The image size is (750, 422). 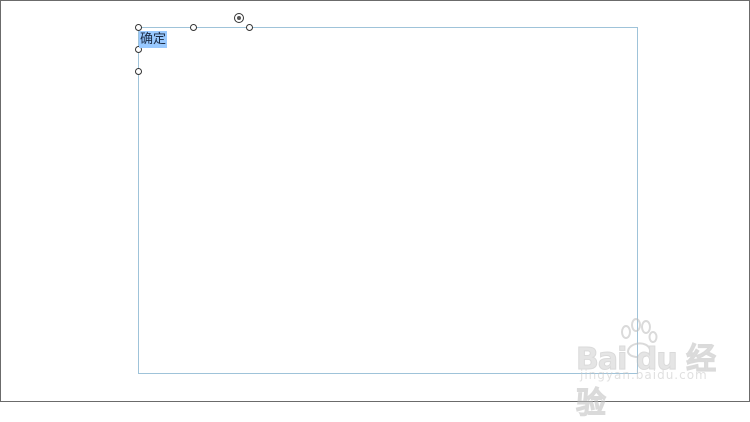 I want to click on watermark-url-text: jingyan.baidu.com, so click(x=644, y=375).